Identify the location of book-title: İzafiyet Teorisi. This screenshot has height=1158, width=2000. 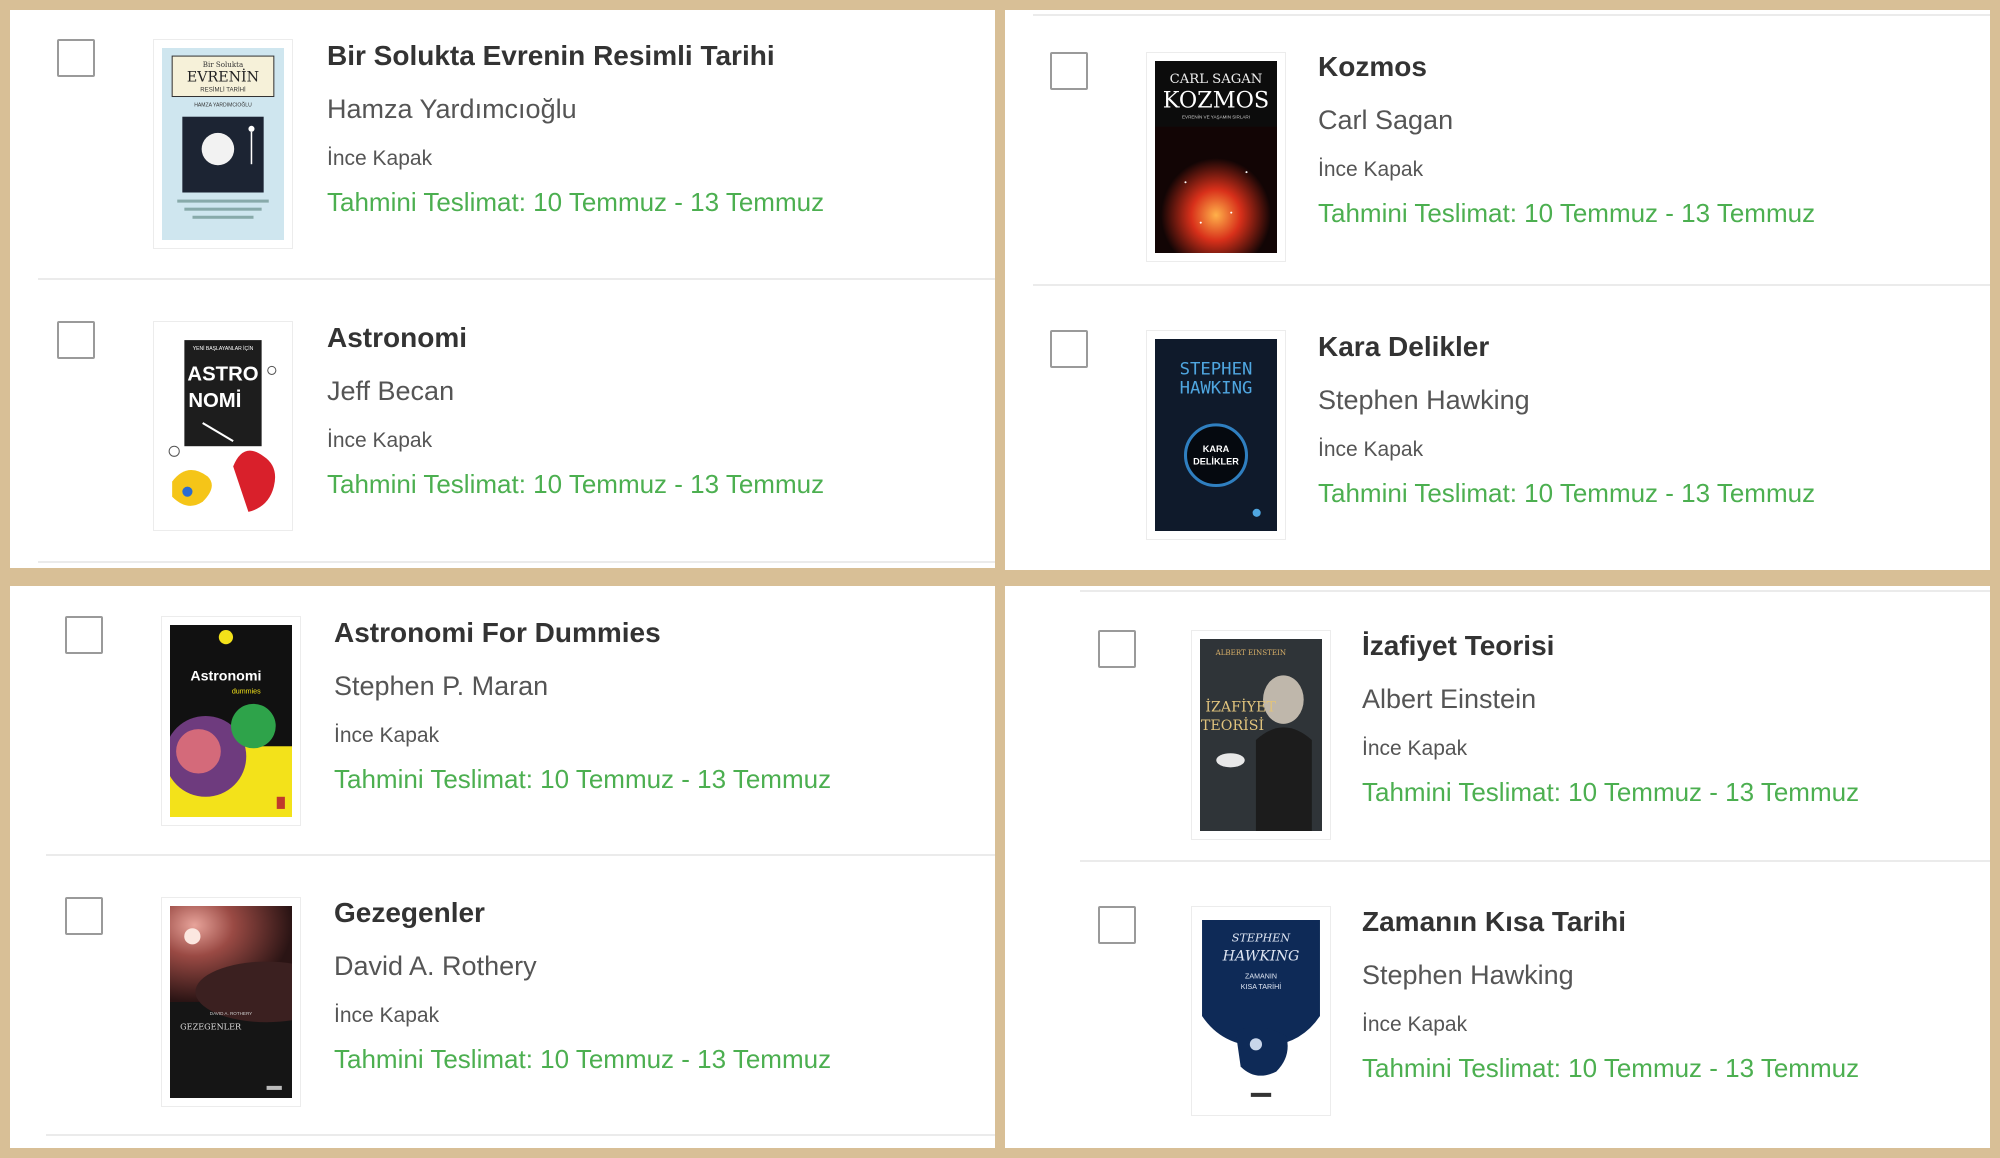
(1610, 646).